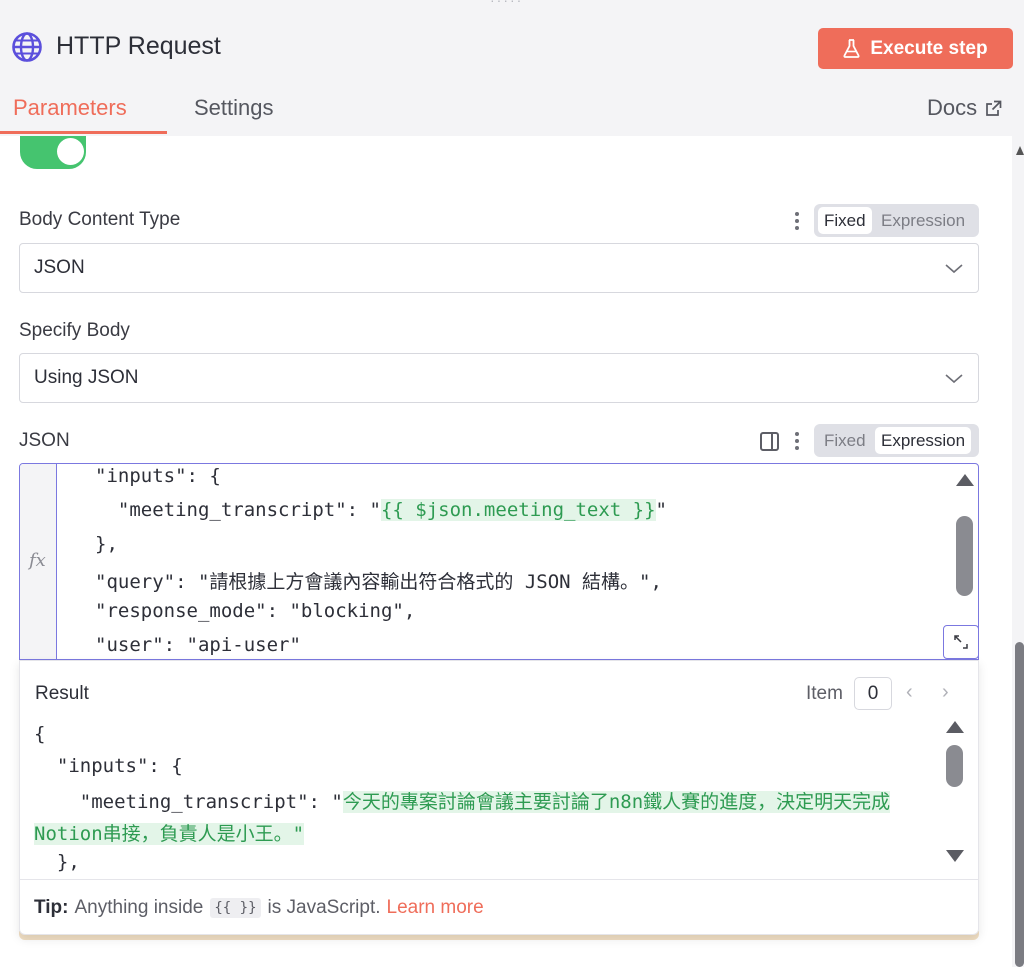 The height and width of the screenshot is (967, 1024). What do you see at coordinates (769, 441) in the screenshot?
I see `split-panel-icon` at bounding box center [769, 441].